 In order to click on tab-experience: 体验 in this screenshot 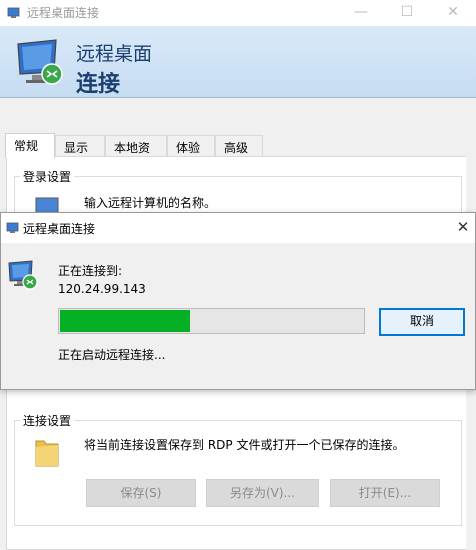, I will do `click(191, 146)`.